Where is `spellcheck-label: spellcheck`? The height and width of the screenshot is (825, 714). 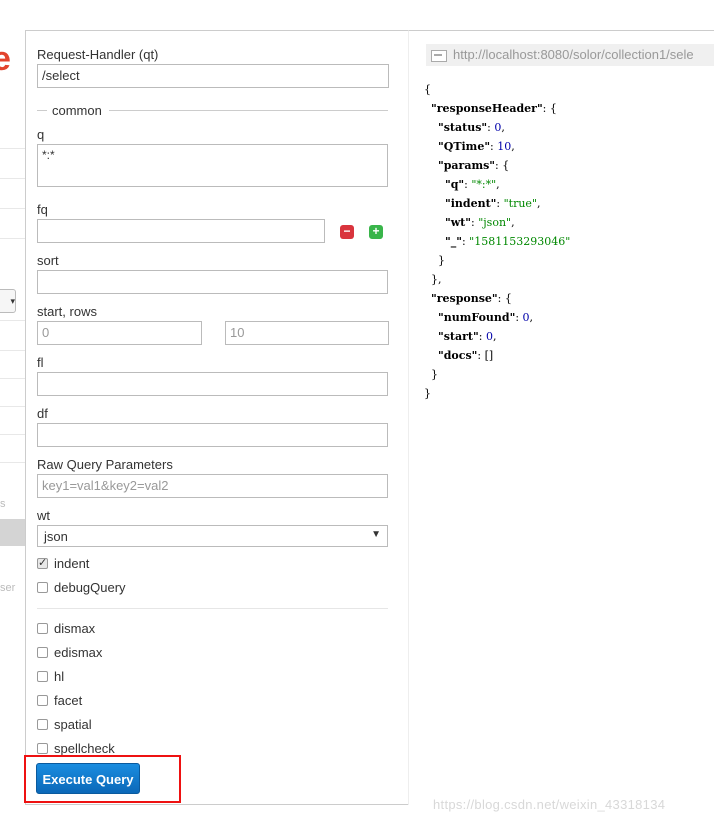
spellcheck-label: spellcheck is located at coordinates (84, 748).